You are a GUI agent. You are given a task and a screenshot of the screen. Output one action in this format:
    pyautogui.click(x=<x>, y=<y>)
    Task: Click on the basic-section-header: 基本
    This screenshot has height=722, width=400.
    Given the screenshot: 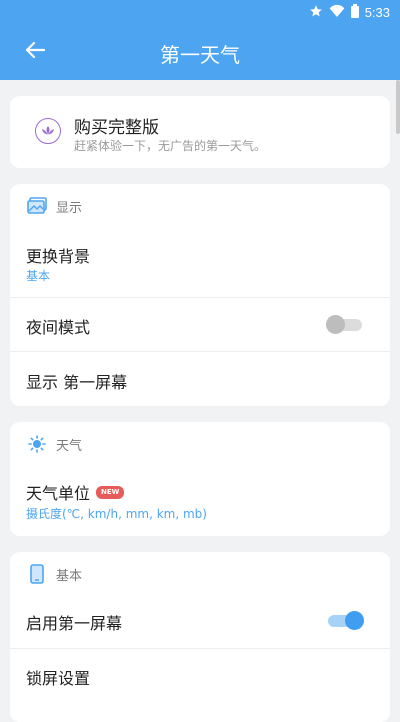 What is the action you would take?
    pyautogui.click(x=200, y=573)
    